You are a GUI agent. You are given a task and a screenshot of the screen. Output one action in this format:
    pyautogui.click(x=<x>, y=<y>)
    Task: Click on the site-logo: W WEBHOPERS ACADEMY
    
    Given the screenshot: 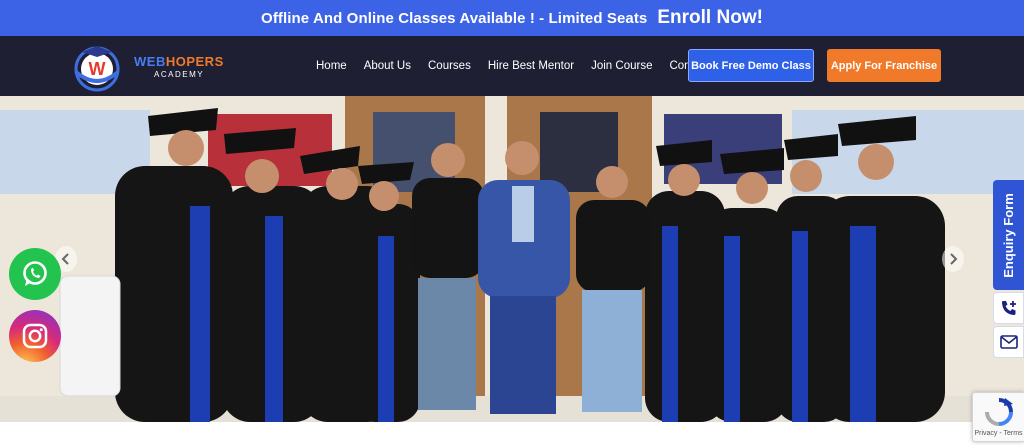 What is the action you would take?
    pyautogui.click(x=153, y=67)
    